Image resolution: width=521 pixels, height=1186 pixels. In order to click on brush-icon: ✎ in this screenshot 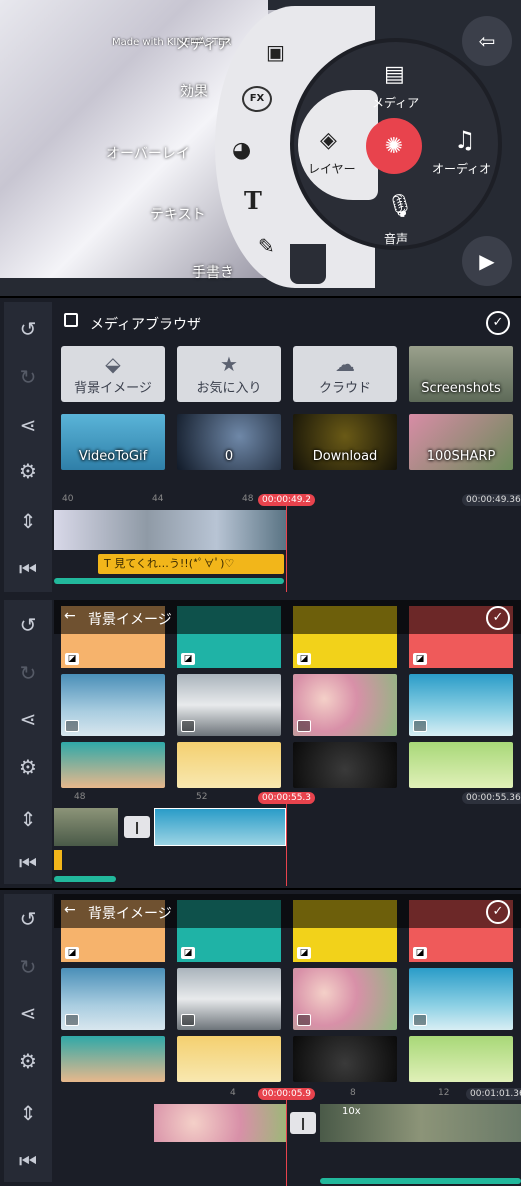, I will do `click(266, 246)`.